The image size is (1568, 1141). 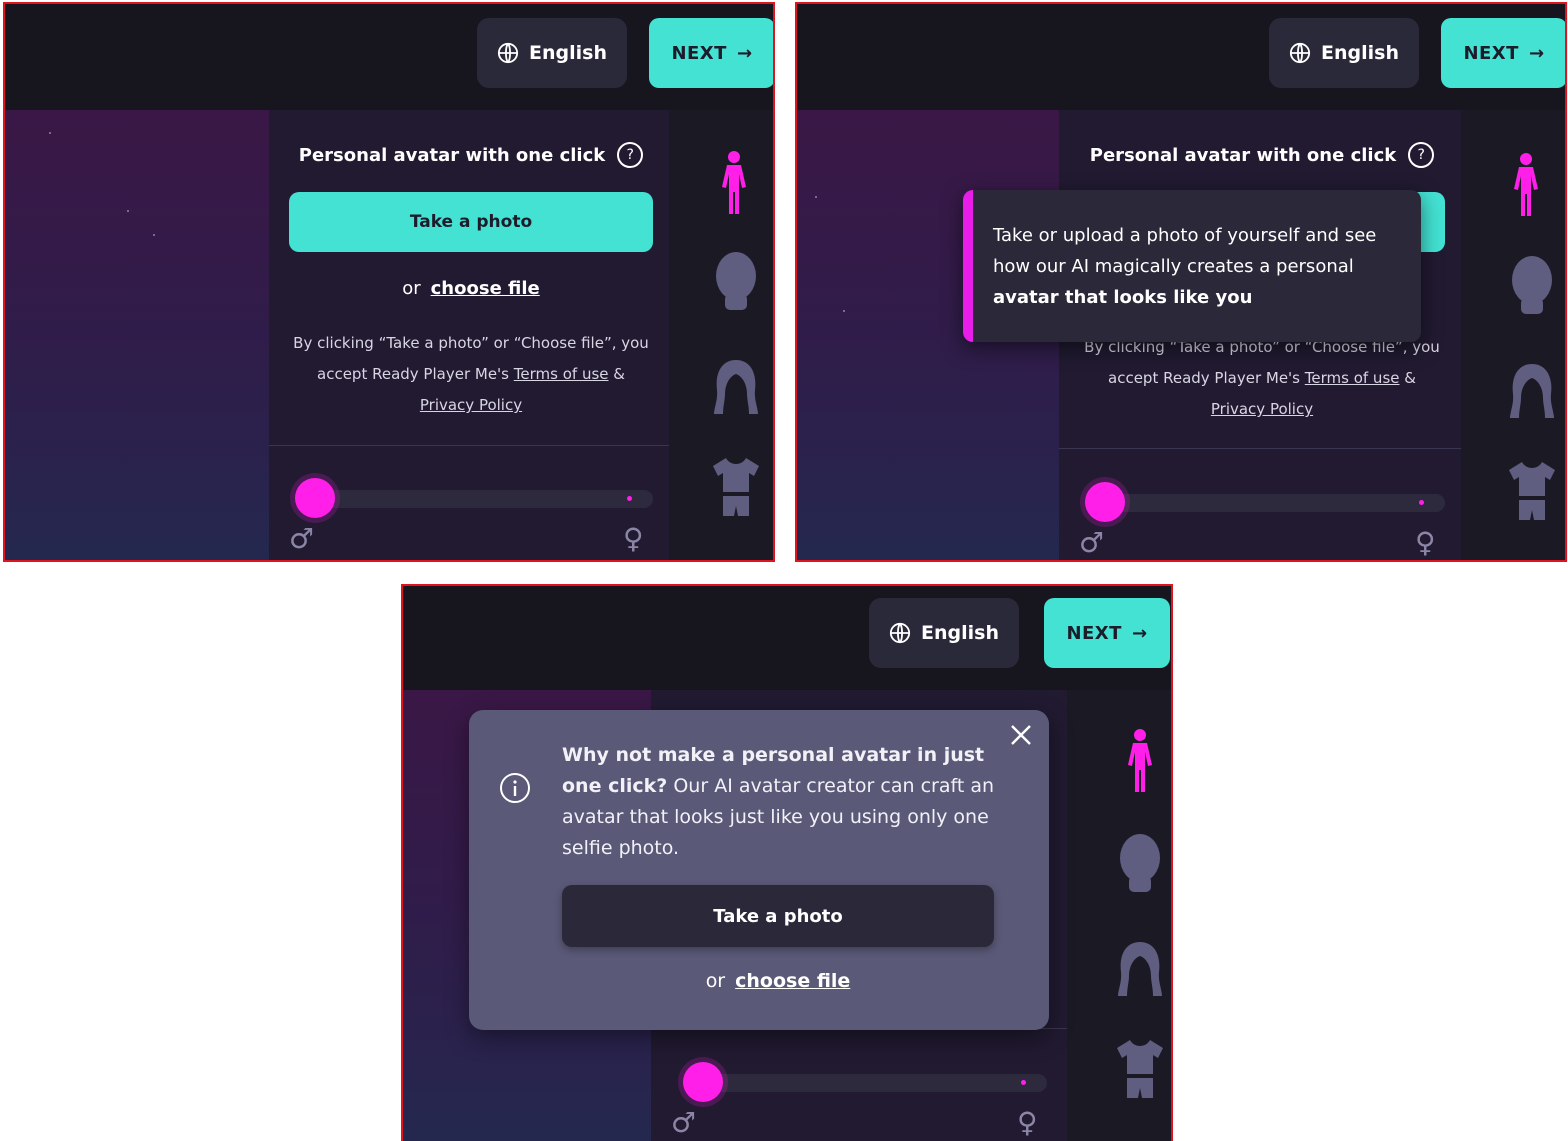 I want to click on tooltip-text-bold: avatar that looks like you, so click(x=1123, y=297).